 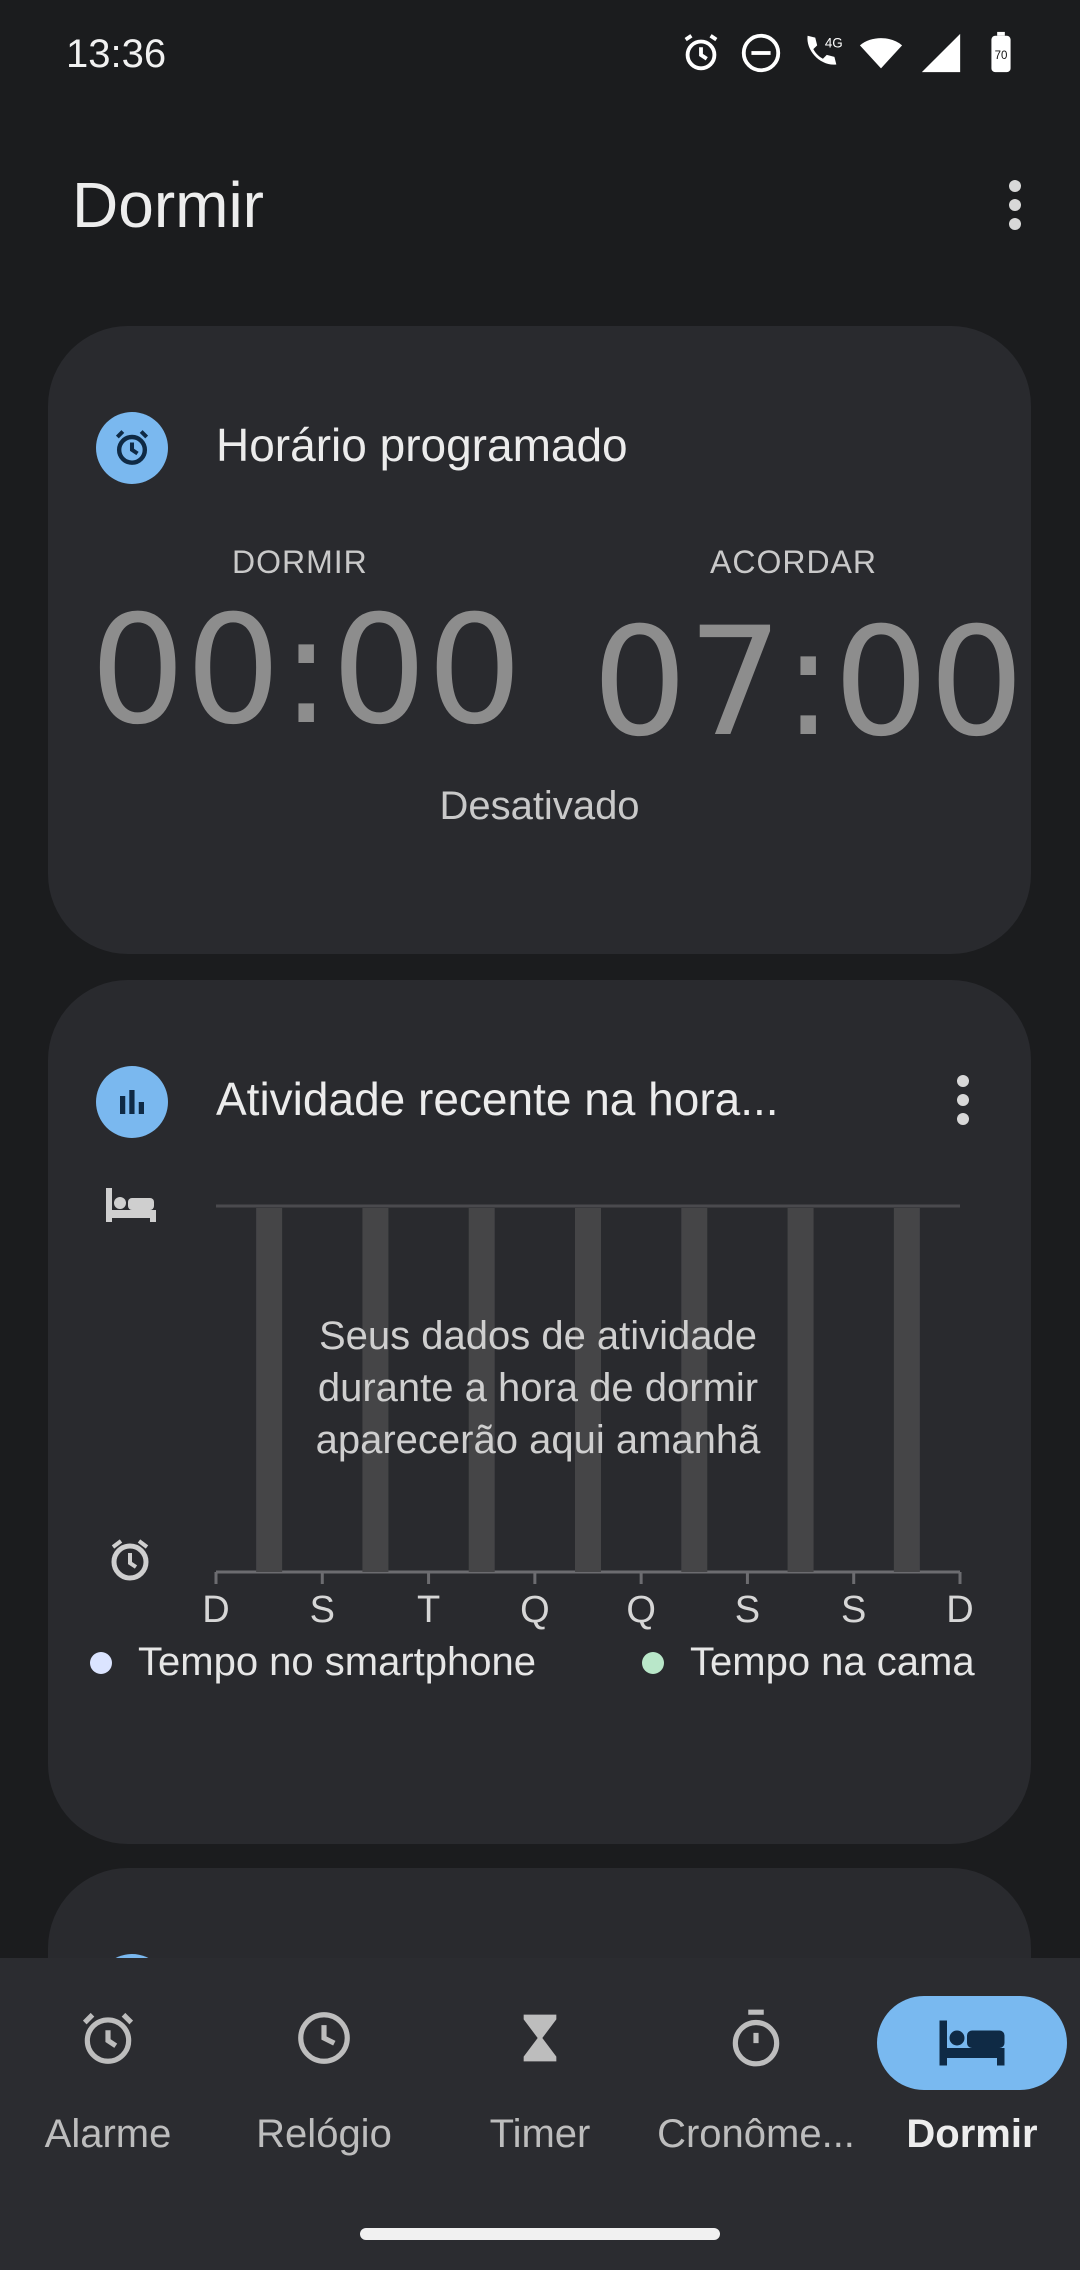 What do you see at coordinates (1001, 56) in the screenshot?
I see `battery-level-label: 70` at bounding box center [1001, 56].